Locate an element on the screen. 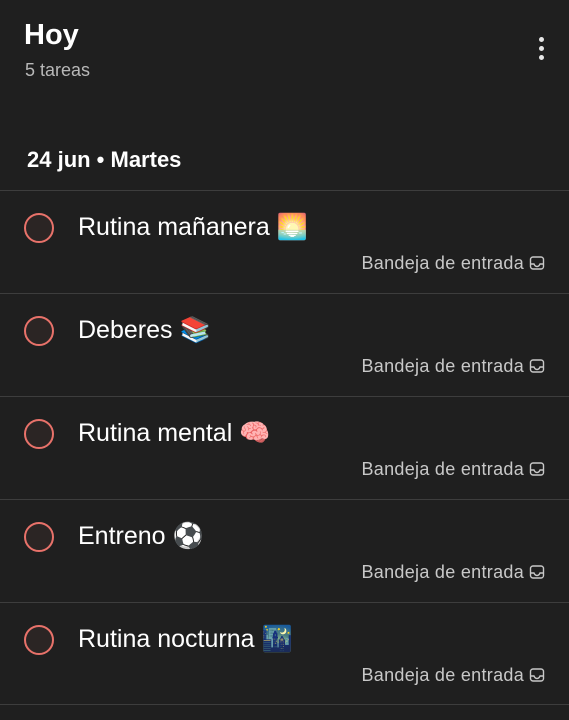 This screenshot has width=569, height=720. more-options-button is located at coordinates (541, 48).